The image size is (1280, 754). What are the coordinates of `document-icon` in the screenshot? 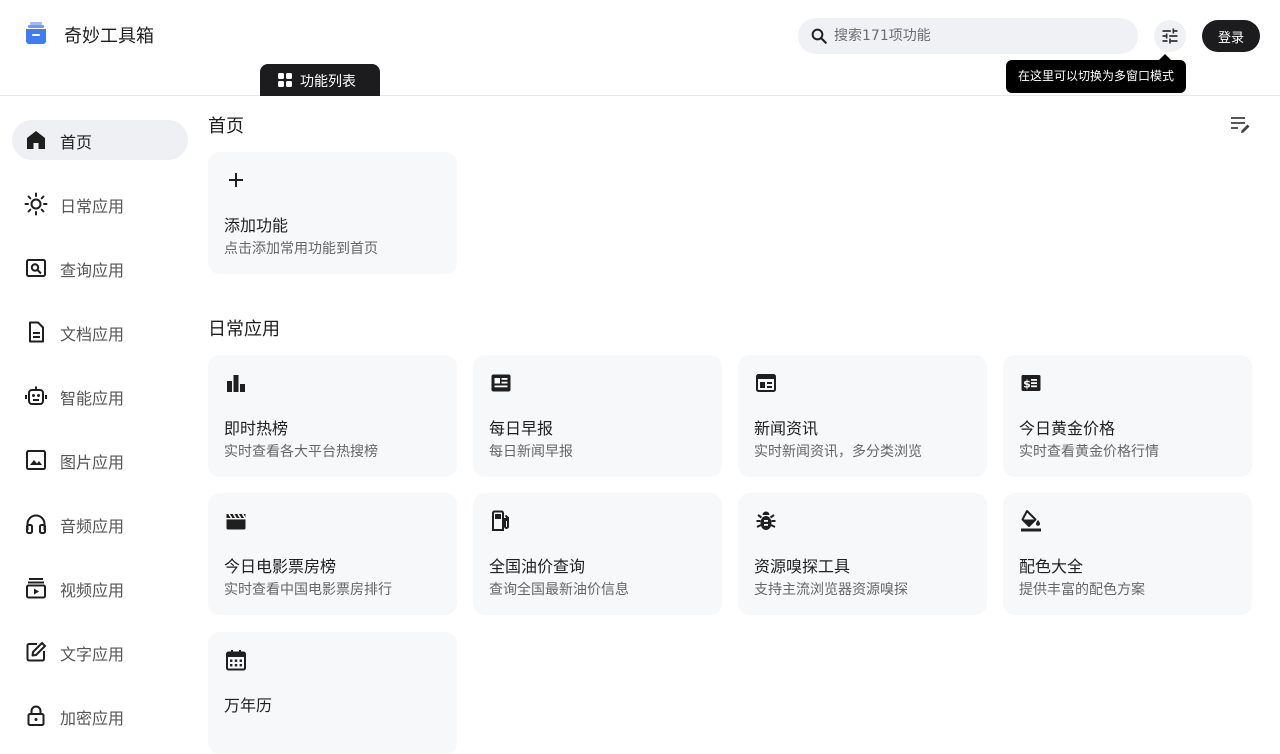 It's located at (36, 332).